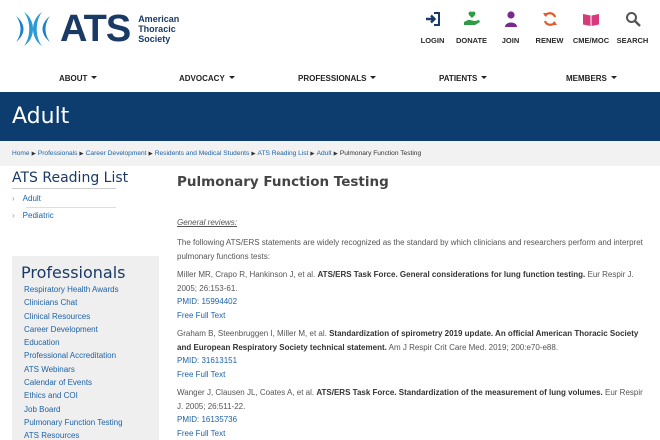  Describe the element at coordinates (73, 343) in the screenshot. I see `professionals-link: Education` at that location.